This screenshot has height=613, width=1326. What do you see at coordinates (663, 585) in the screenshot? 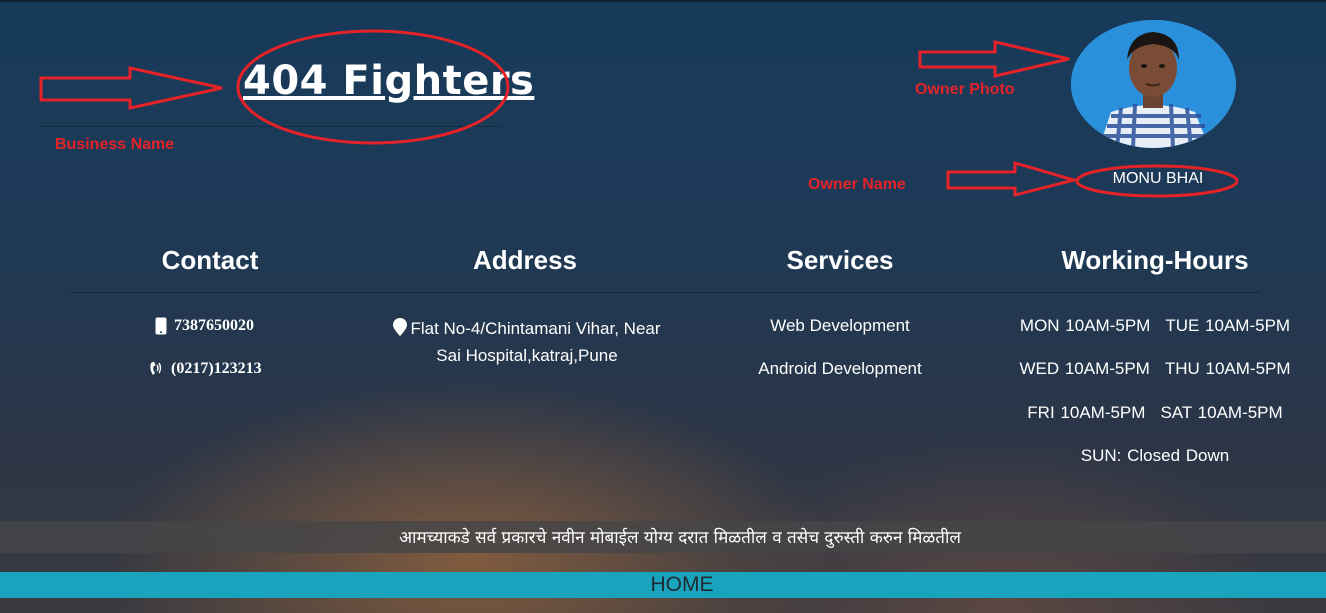
I see `nav-home-link: HOME` at bounding box center [663, 585].